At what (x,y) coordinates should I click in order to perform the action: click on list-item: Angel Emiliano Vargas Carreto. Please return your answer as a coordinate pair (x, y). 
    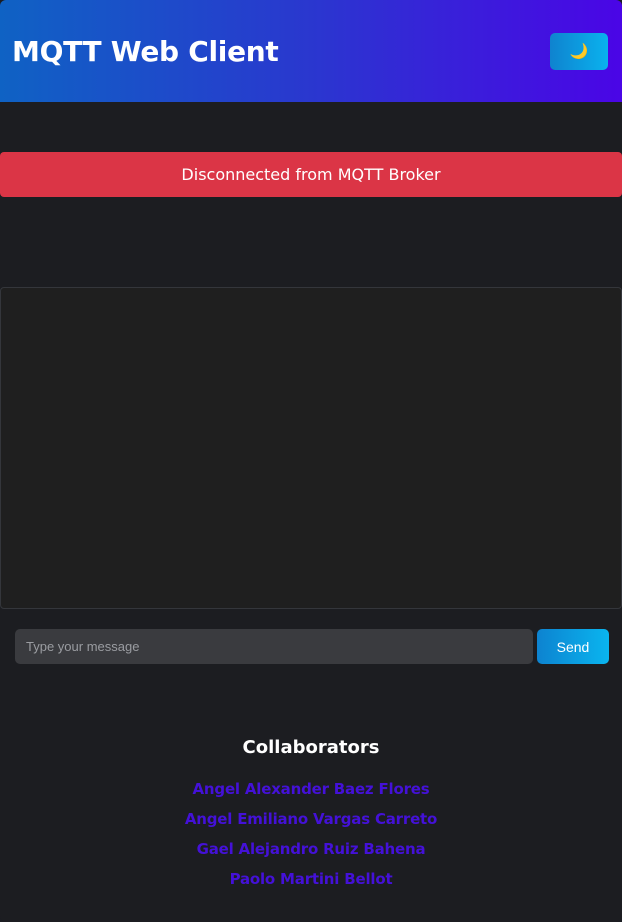
    Looking at the image, I should click on (311, 819).